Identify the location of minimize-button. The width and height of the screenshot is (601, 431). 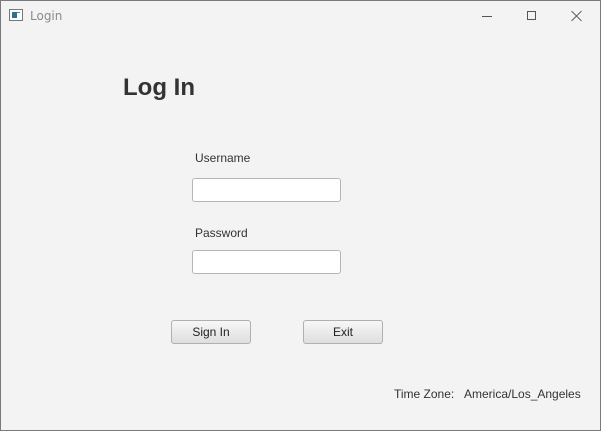
(487, 16).